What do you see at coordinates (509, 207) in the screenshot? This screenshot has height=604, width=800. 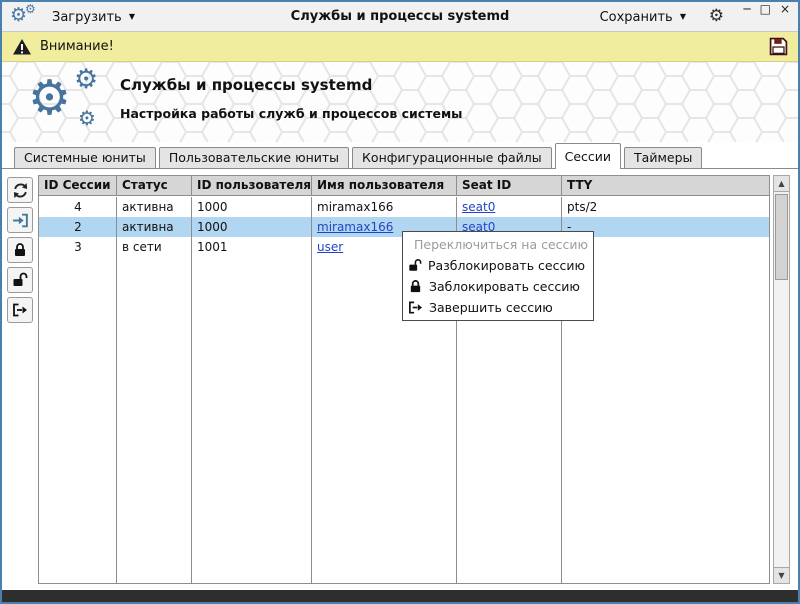 I see `cell-seat-id: seat0` at bounding box center [509, 207].